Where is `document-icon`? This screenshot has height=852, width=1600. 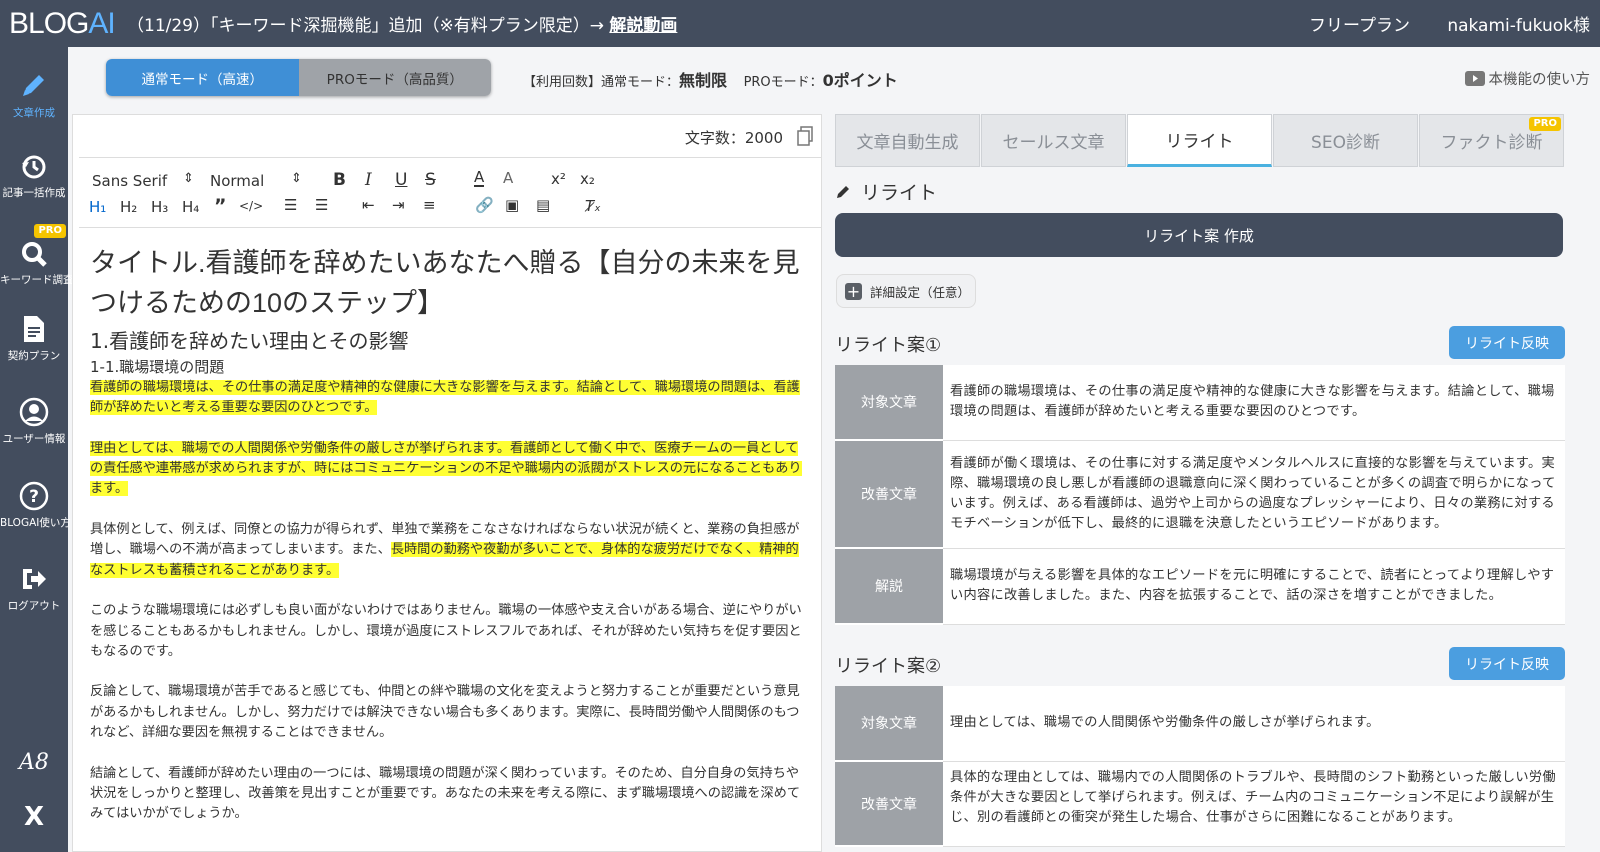 document-icon is located at coordinates (34, 329).